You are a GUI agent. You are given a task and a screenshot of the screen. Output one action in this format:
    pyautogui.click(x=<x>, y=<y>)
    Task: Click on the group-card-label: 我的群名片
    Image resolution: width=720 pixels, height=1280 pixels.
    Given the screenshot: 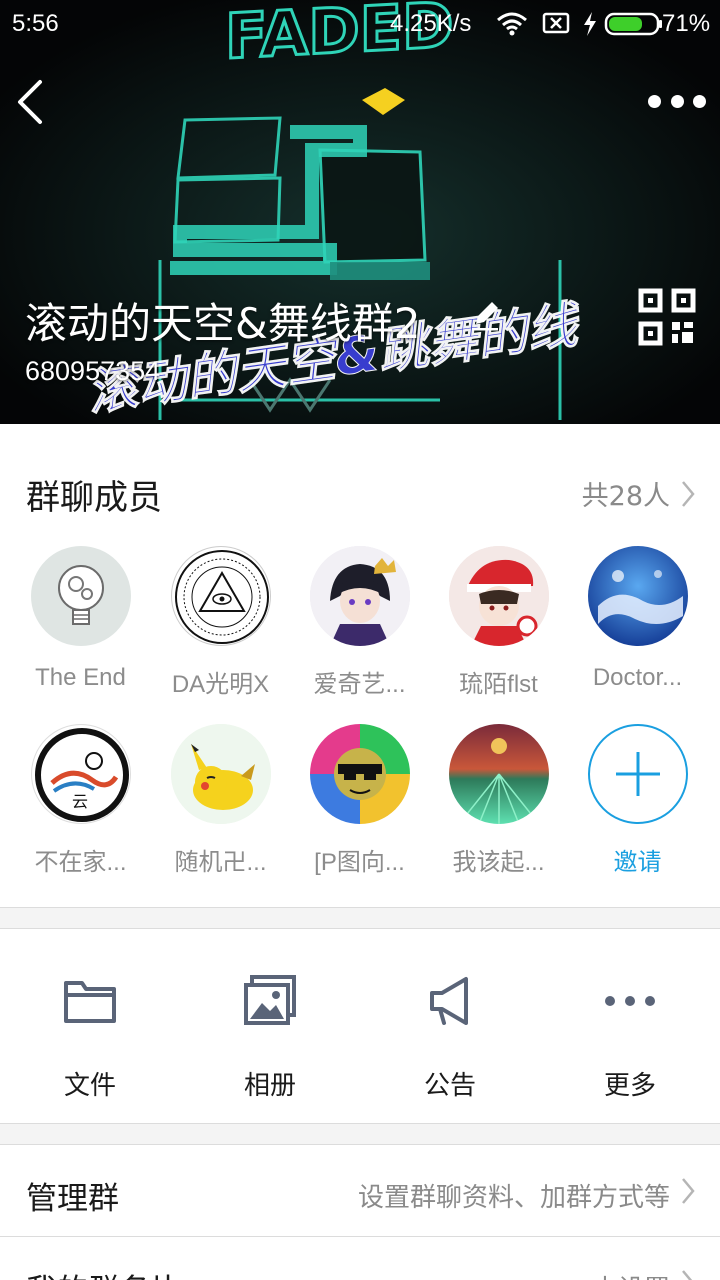 What is the action you would take?
    pyautogui.click(x=103, y=1272)
    